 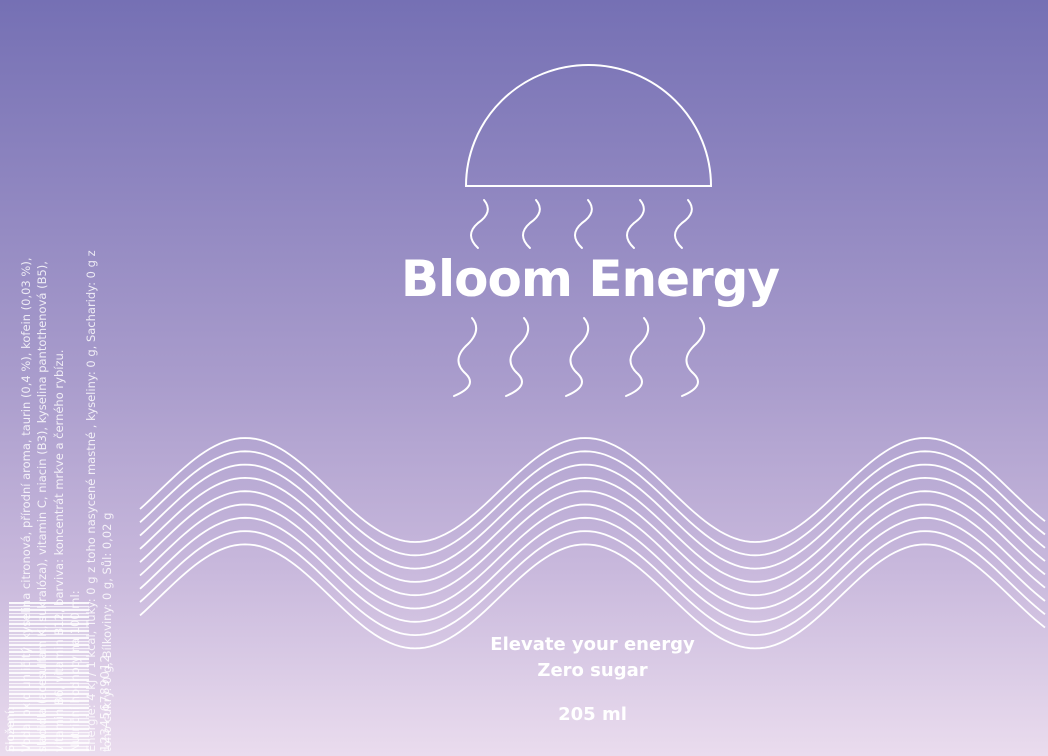 What do you see at coordinates (592, 596) in the screenshot?
I see `wave-line` at bounding box center [592, 596].